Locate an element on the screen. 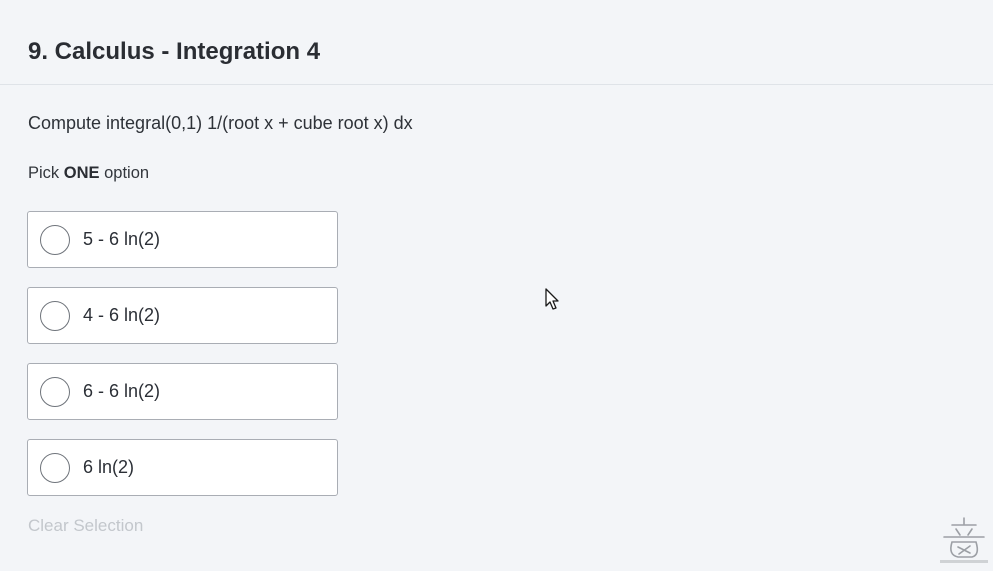 Image resolution: width=993 pixels, height=571 pixels. option-label: 5 - 6 ln(2) is located at coordinates (122, 239).